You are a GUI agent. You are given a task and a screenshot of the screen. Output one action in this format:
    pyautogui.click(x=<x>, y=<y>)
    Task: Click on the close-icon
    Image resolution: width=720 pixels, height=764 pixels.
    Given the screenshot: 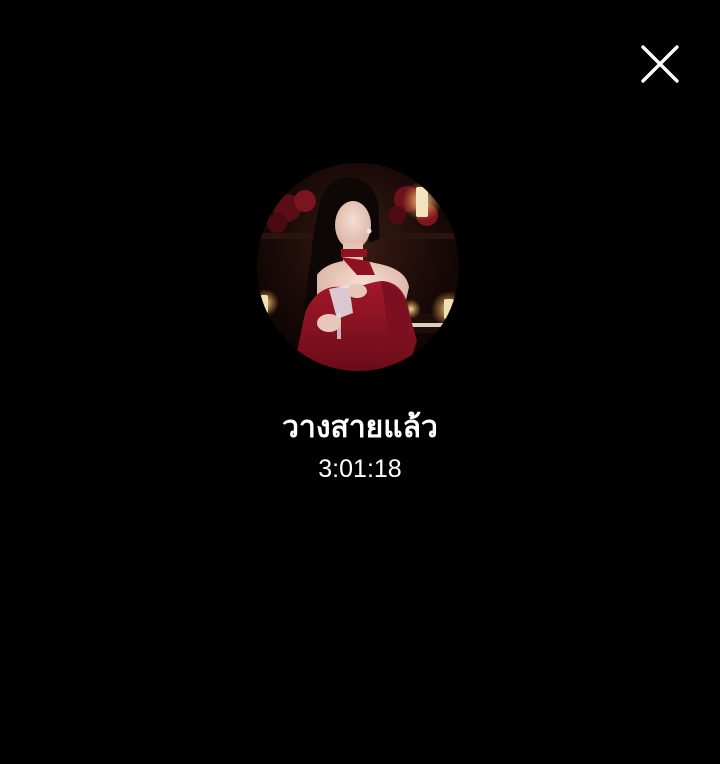 What is the action you would take?
    pyautogui.click(x=660, y=64)
    